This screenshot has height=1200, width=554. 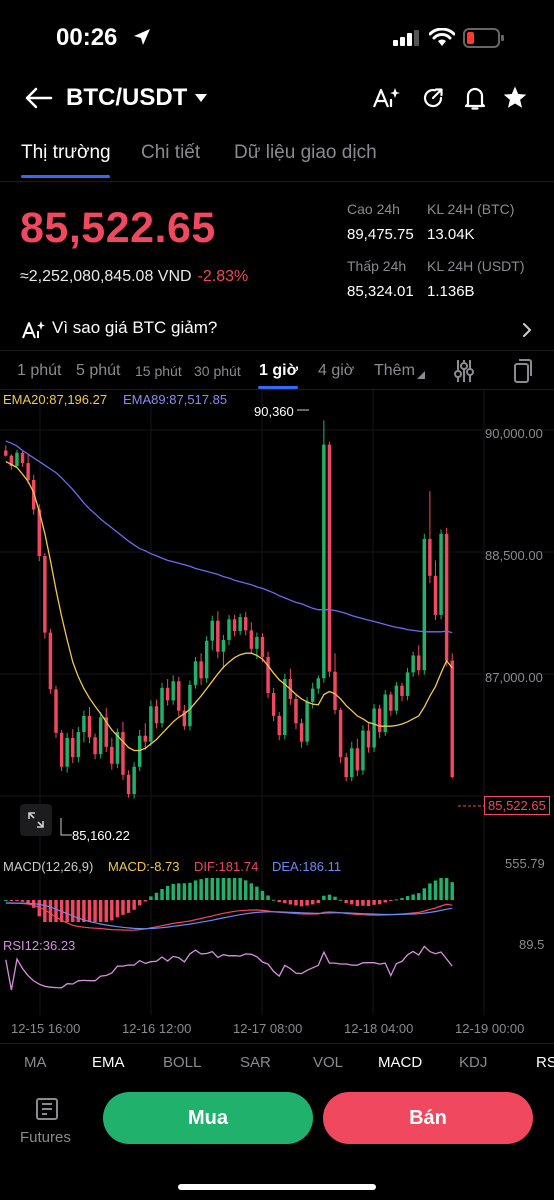 I want to click on futures-icon, so click(x=48, y=1109).